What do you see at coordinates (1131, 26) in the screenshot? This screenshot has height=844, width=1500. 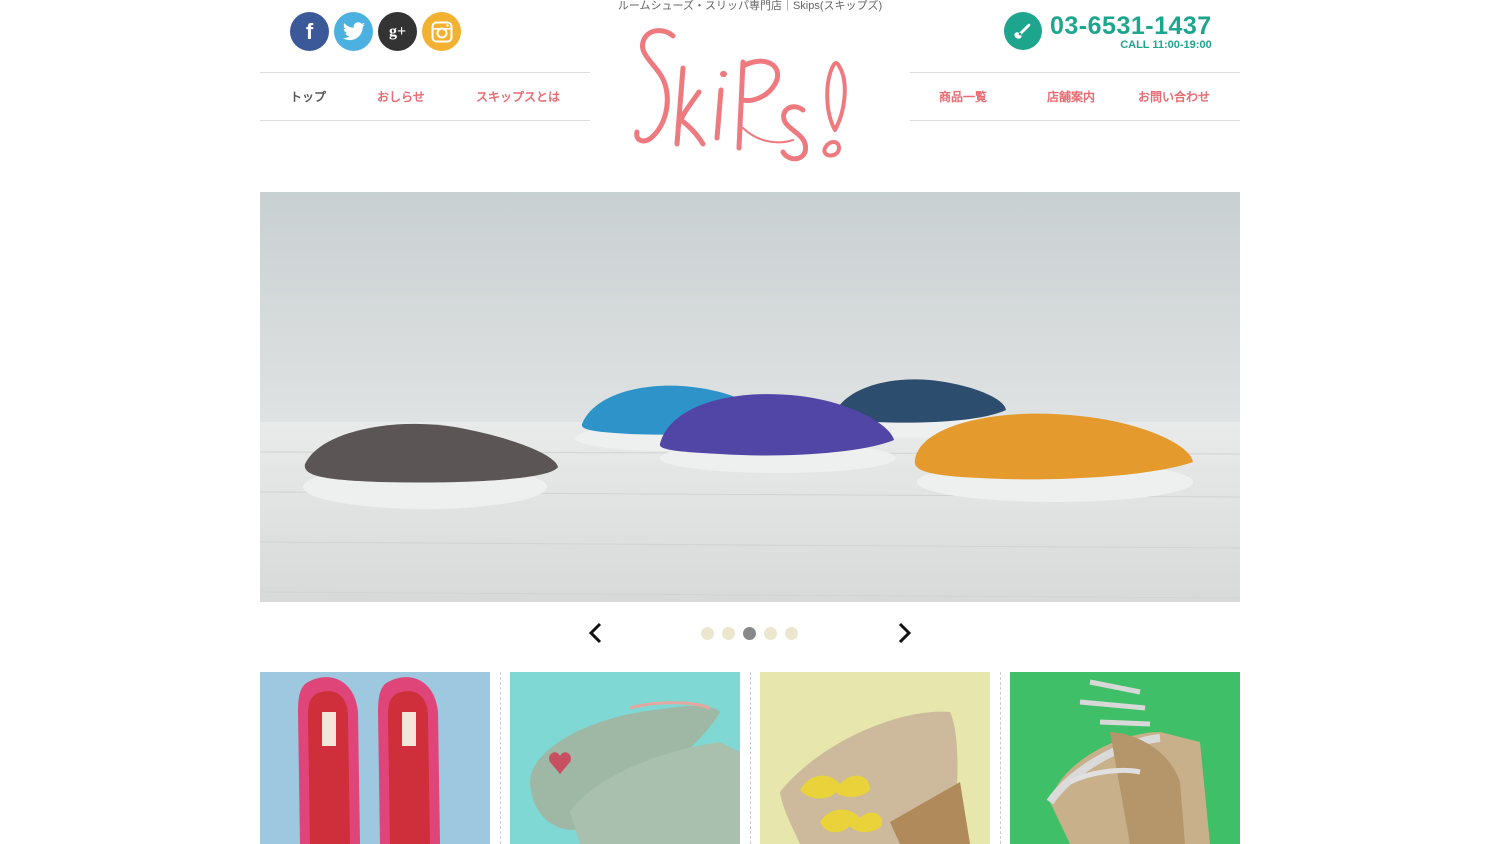 I see `phone-number: 03-6531-1437` at bounding box center [1131, 26].